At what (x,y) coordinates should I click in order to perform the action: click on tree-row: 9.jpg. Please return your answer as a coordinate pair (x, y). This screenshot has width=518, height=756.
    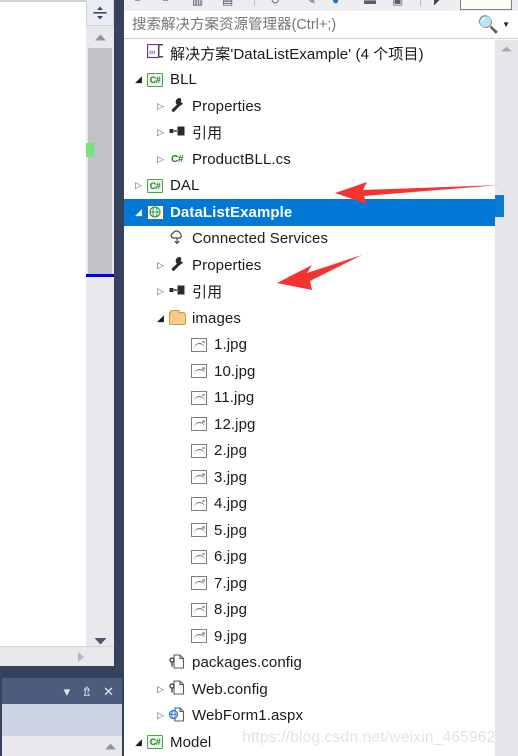
    Looking at the image, I should click on (309, 636).